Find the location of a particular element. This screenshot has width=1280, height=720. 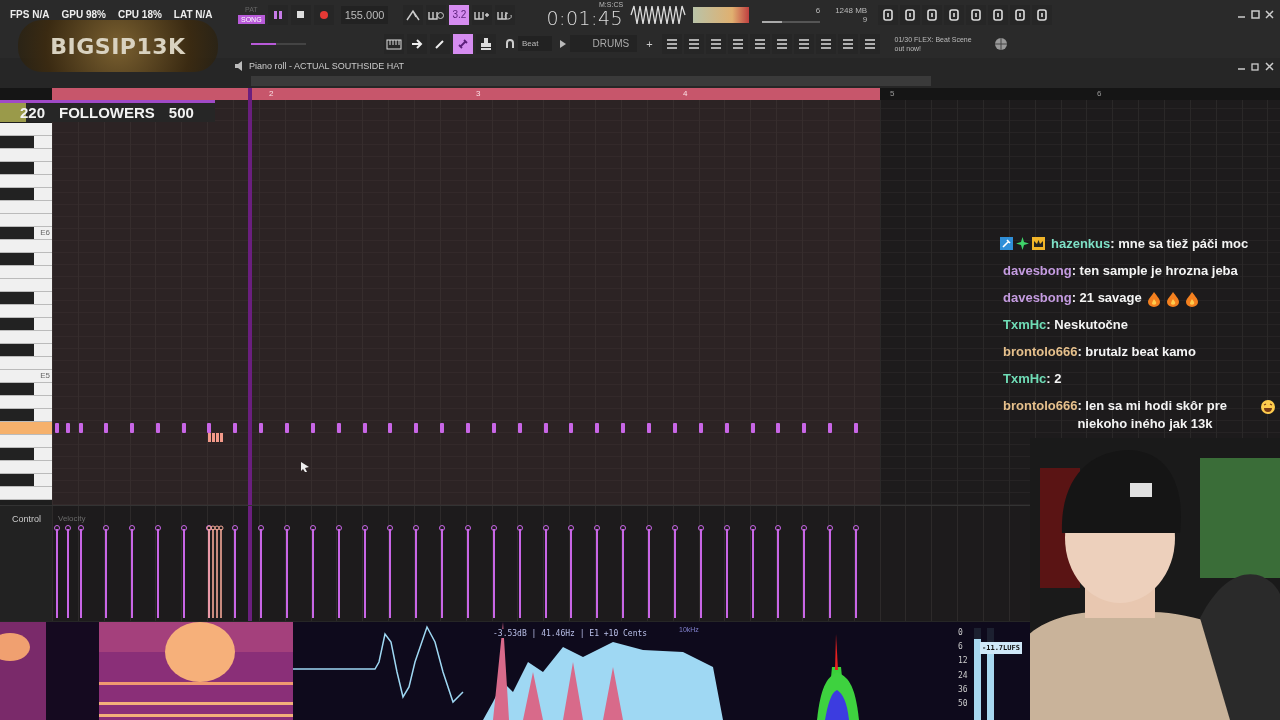

meter-scale-label: 6 is located at coordinates (961, 647).